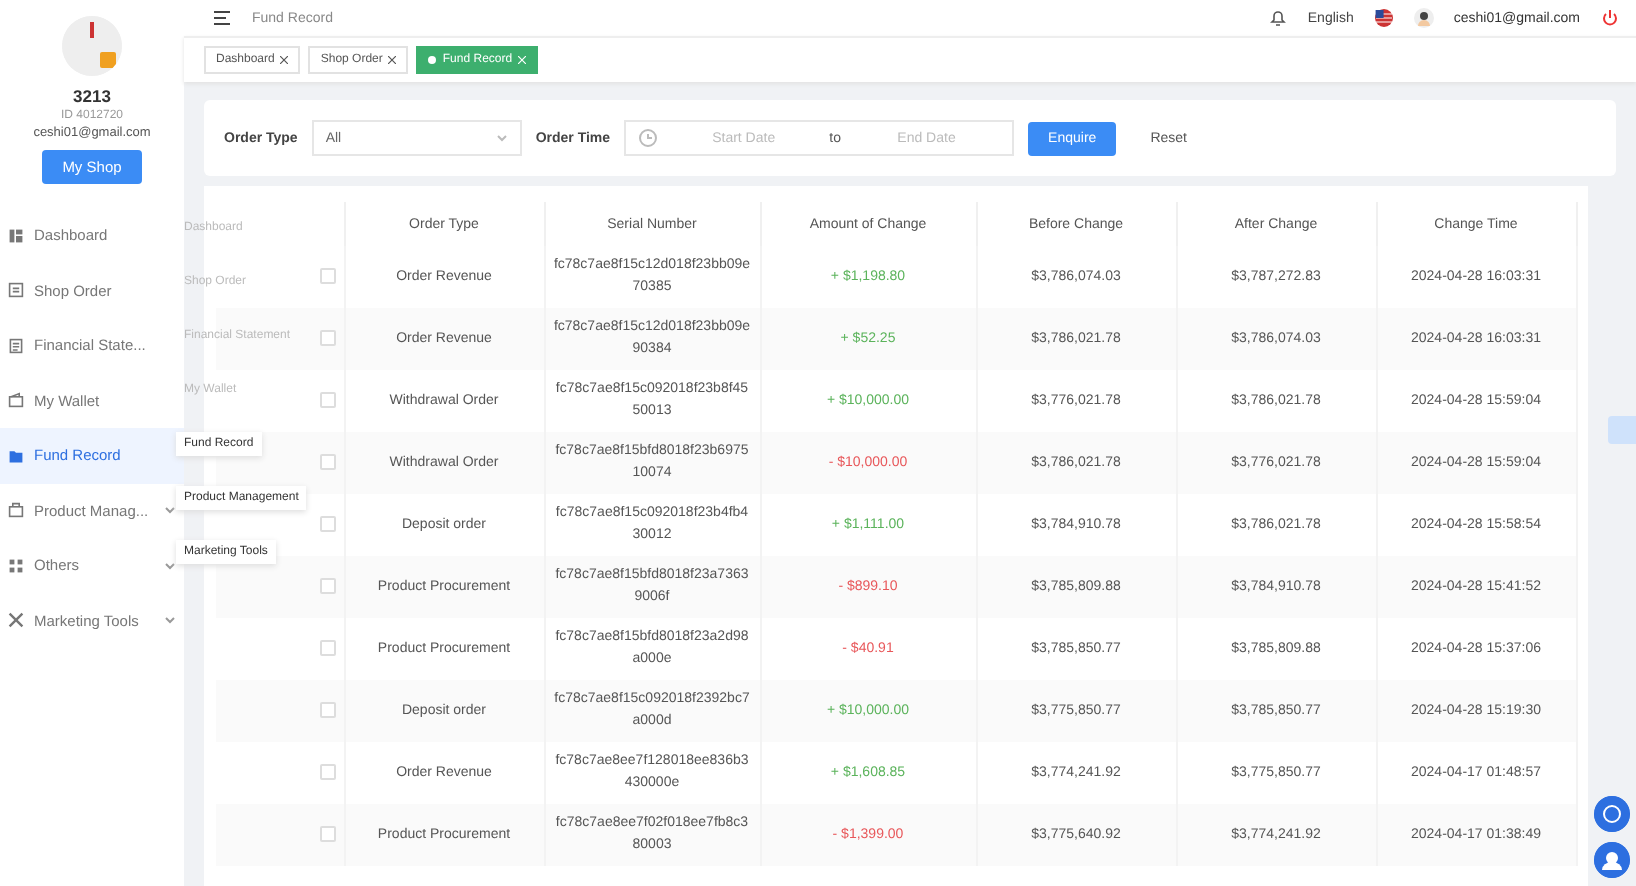  Describe the element at coordinates (648, 138) in the screenshot. I see `clock-icon` at that location.